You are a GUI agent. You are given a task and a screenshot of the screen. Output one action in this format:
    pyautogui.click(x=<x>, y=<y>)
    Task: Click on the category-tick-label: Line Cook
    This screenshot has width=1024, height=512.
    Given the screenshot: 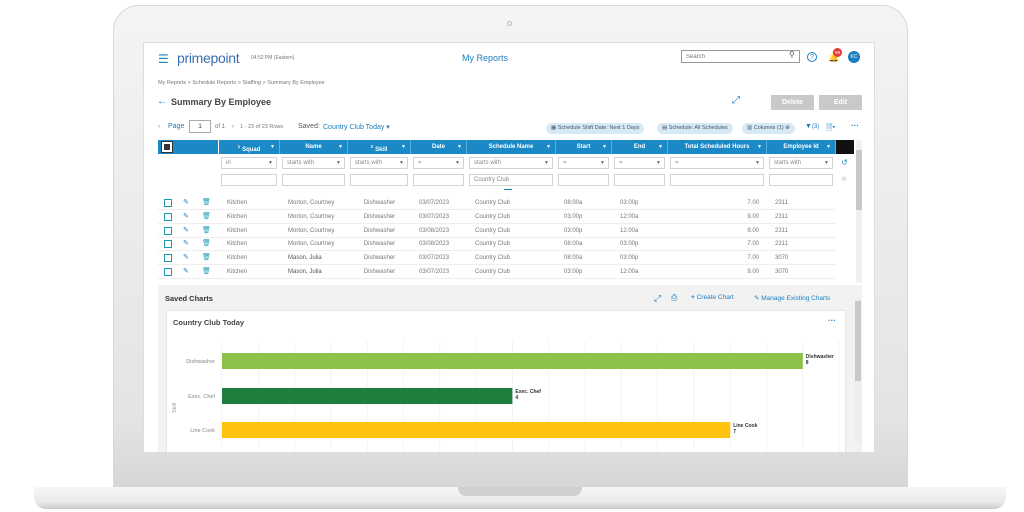 What is the action you would take?
    pyautogui.click(x=202, y=431)
    